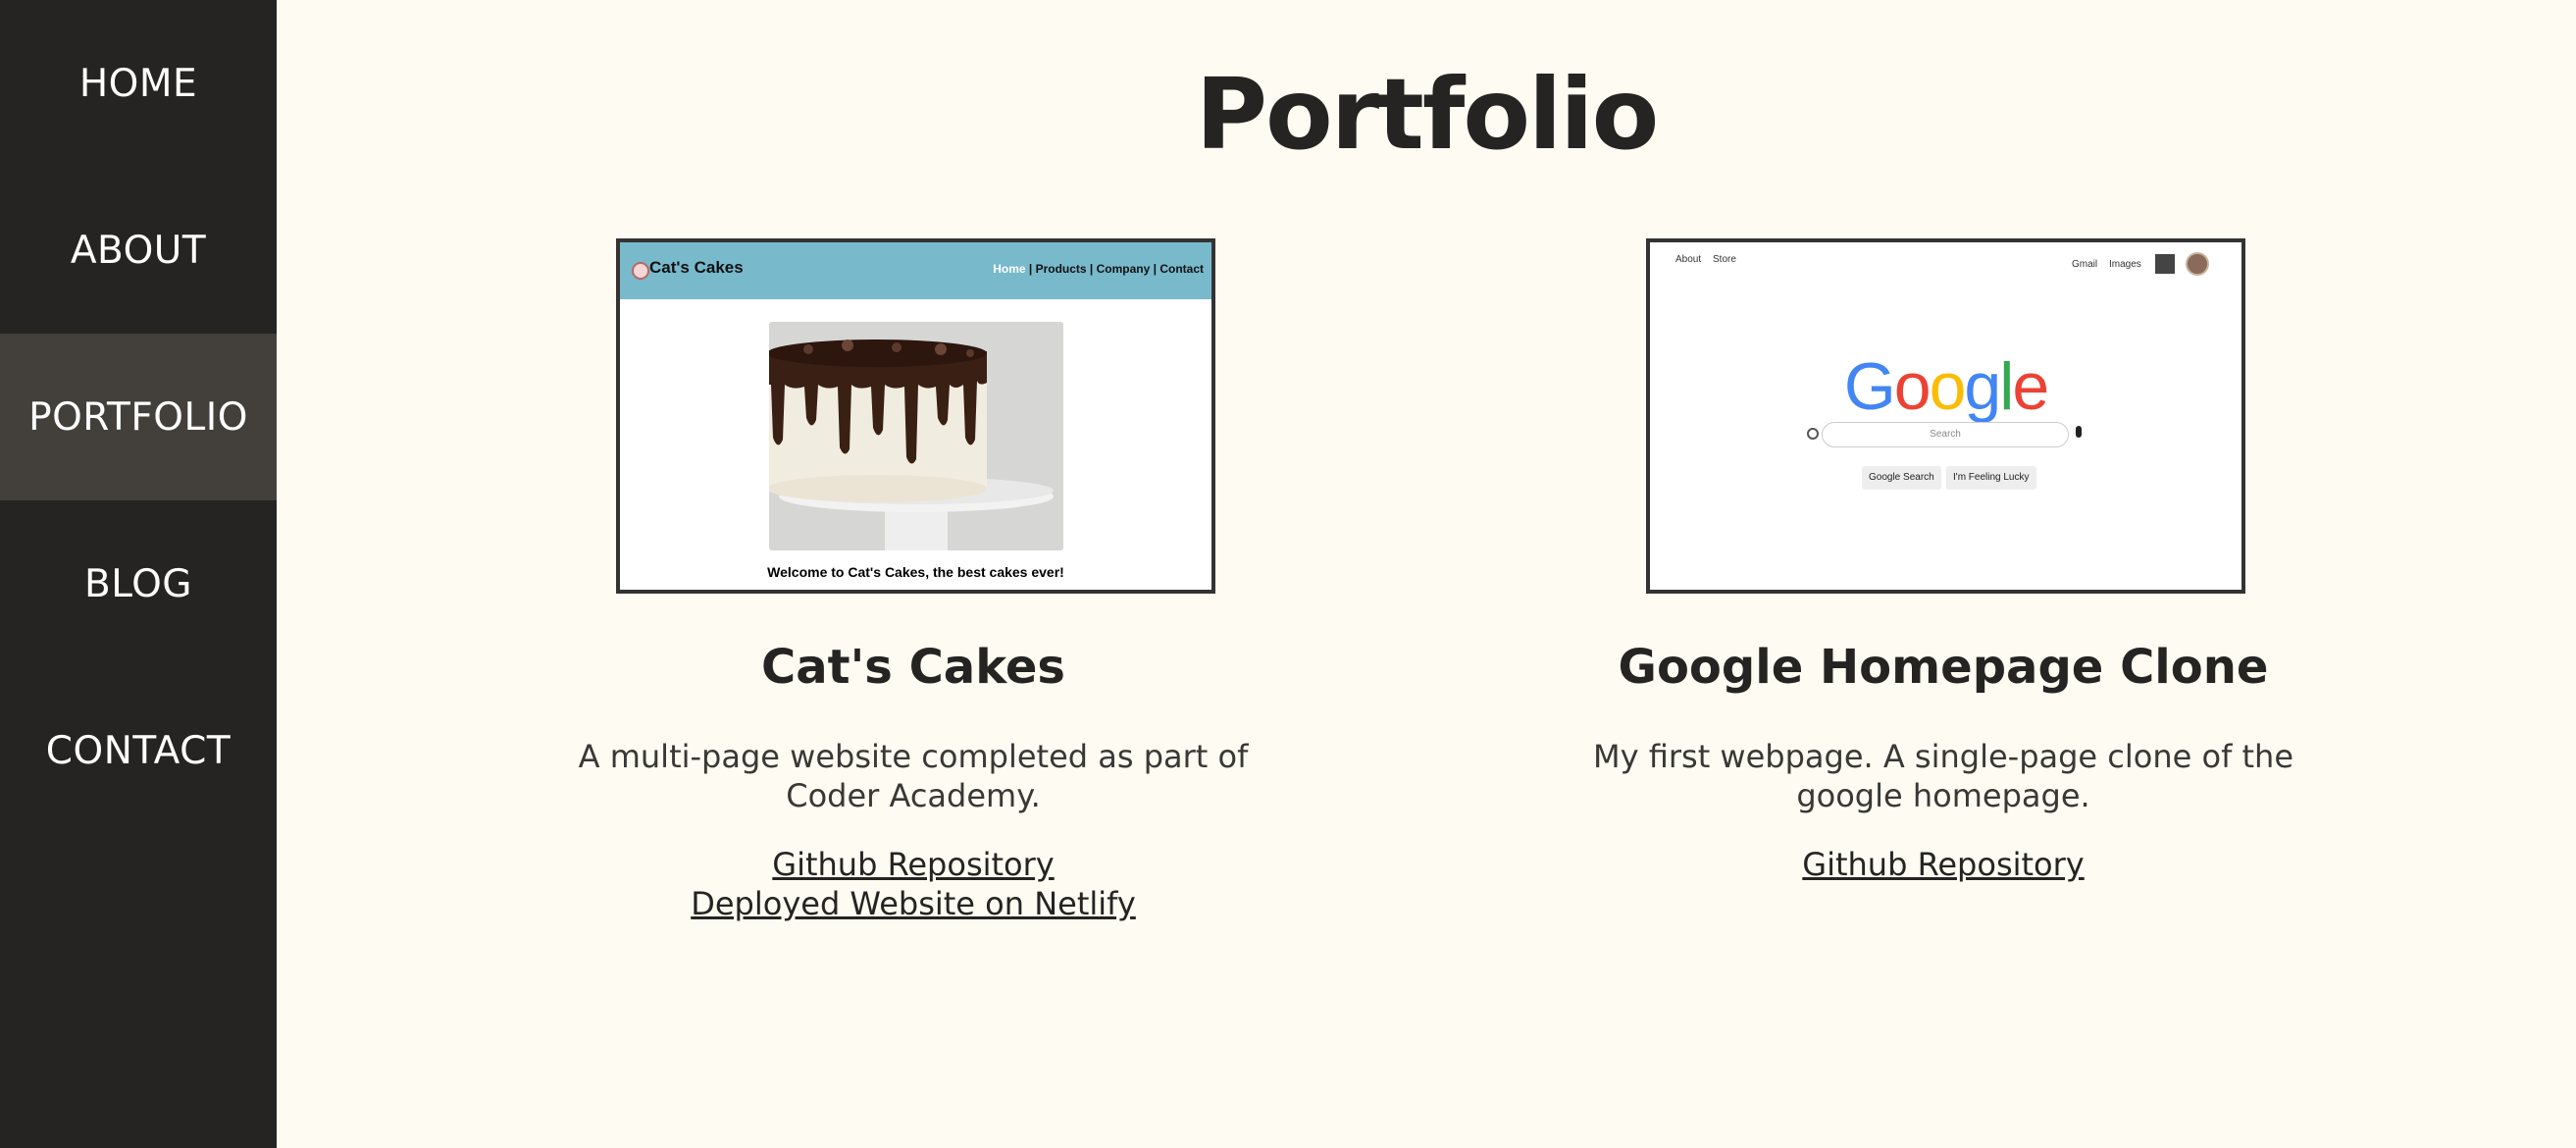  What do you see at coordinates (913, 667) in the screenshot?
I see `project-title: Cat's Cakes` at bounding box center [913, 667].